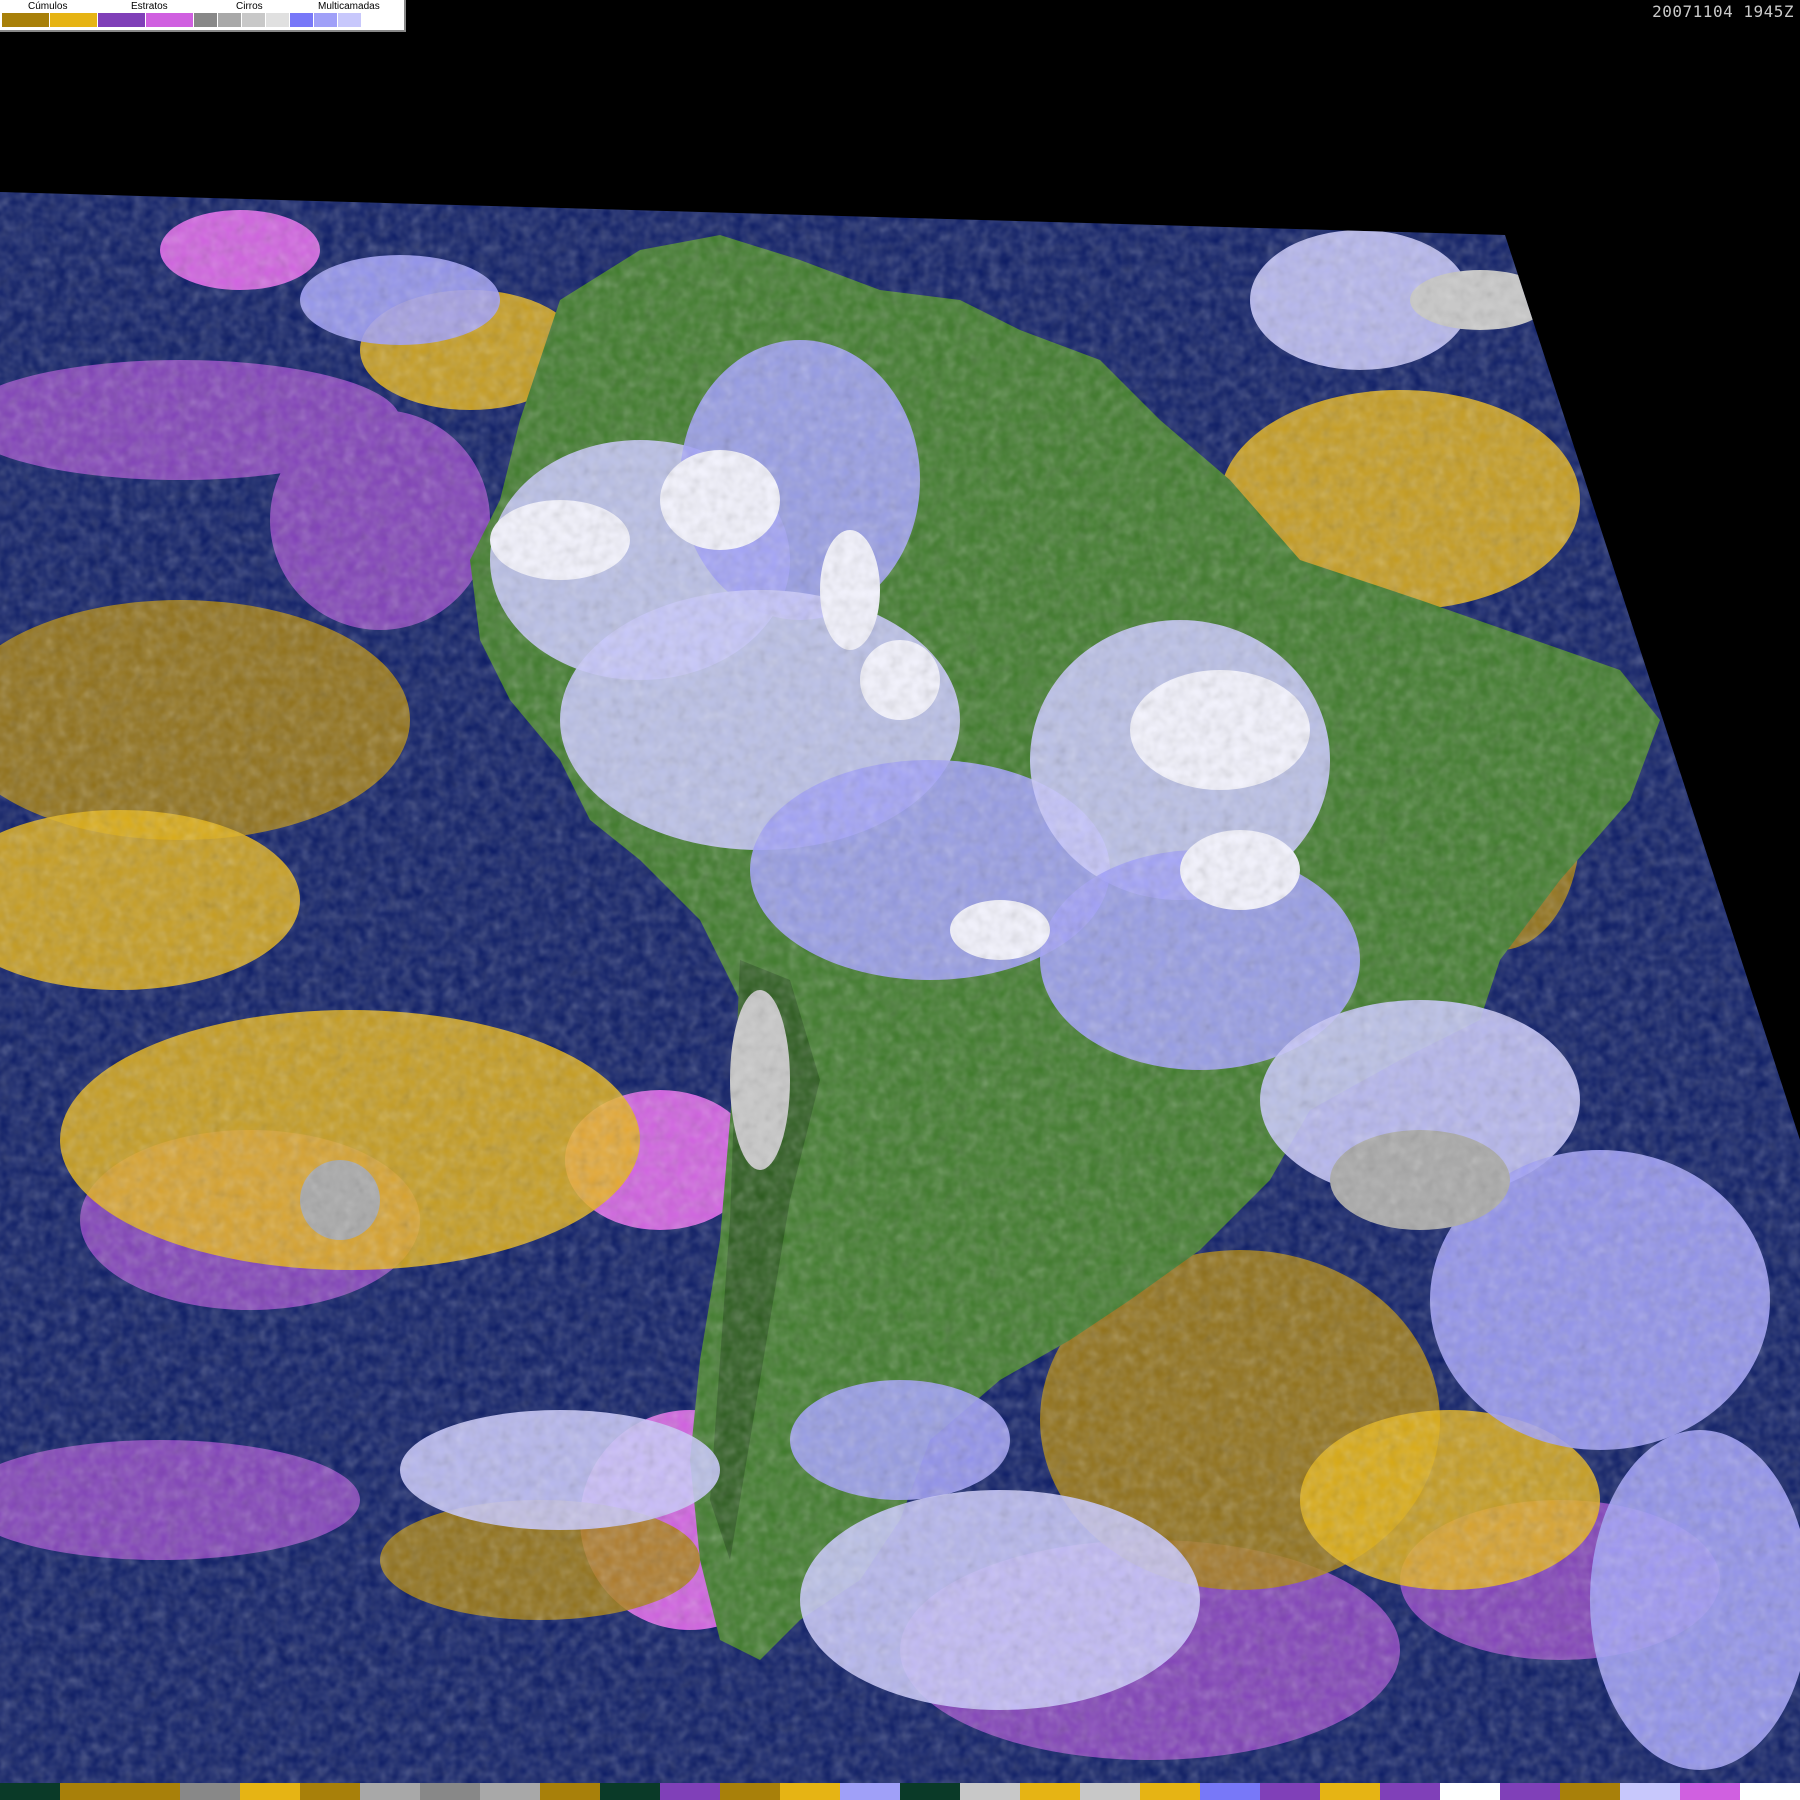  What do you see at coordinates (48, 6) in the screenshot?
I see `legend-label-cumulus: Cúmulos` at bounding box center [48, 6].